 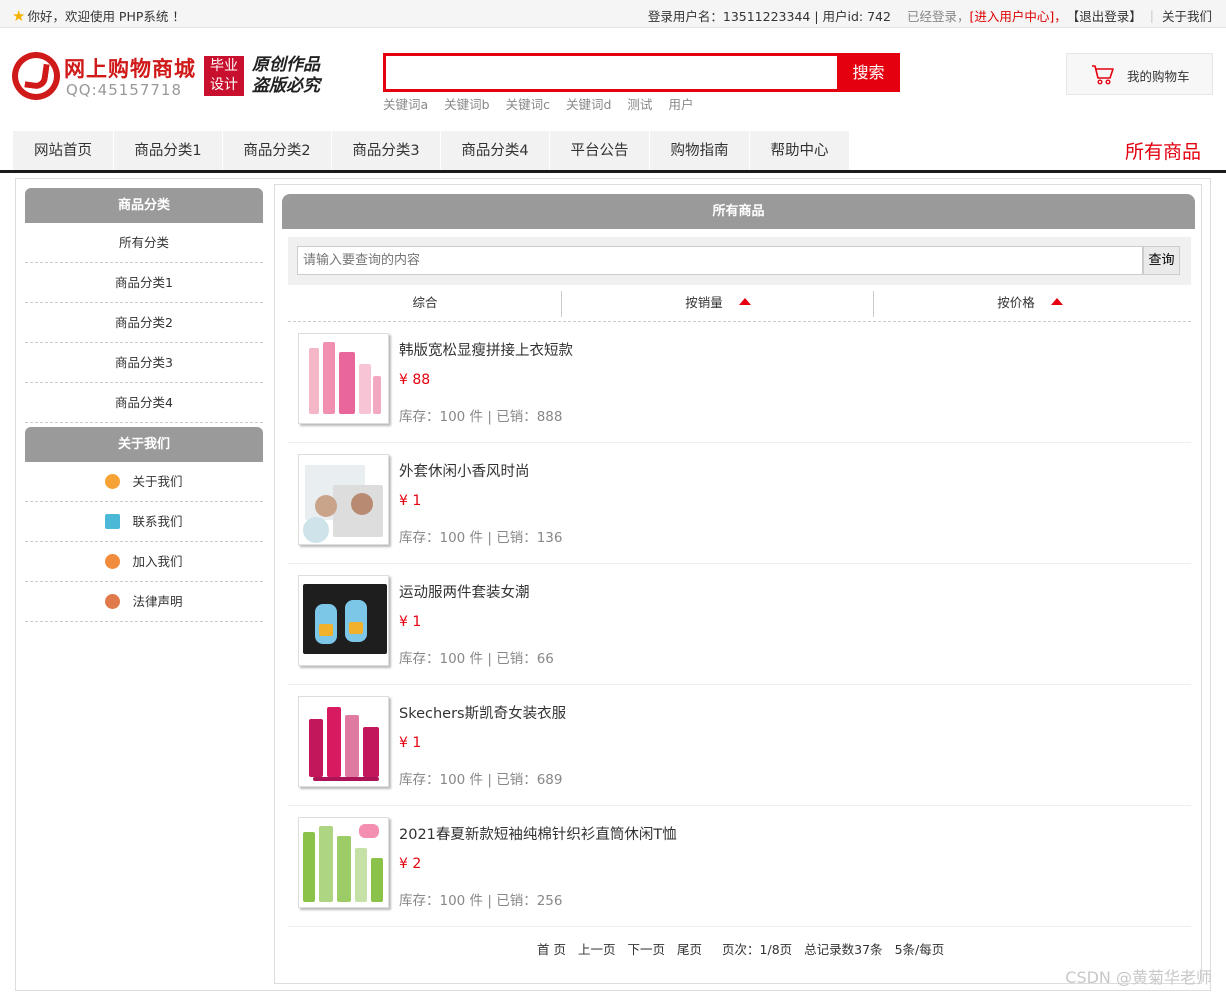 What do you see at coordinates (144, 444) in the screenshot?
I see `about-title: 关于我们` at bounding box center [144, 444].